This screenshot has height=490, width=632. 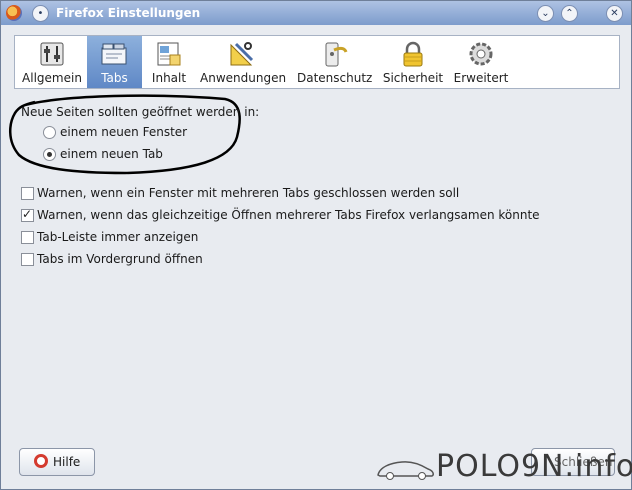 I want to click on lifebuoy-icon, so click(x=41, y=461).